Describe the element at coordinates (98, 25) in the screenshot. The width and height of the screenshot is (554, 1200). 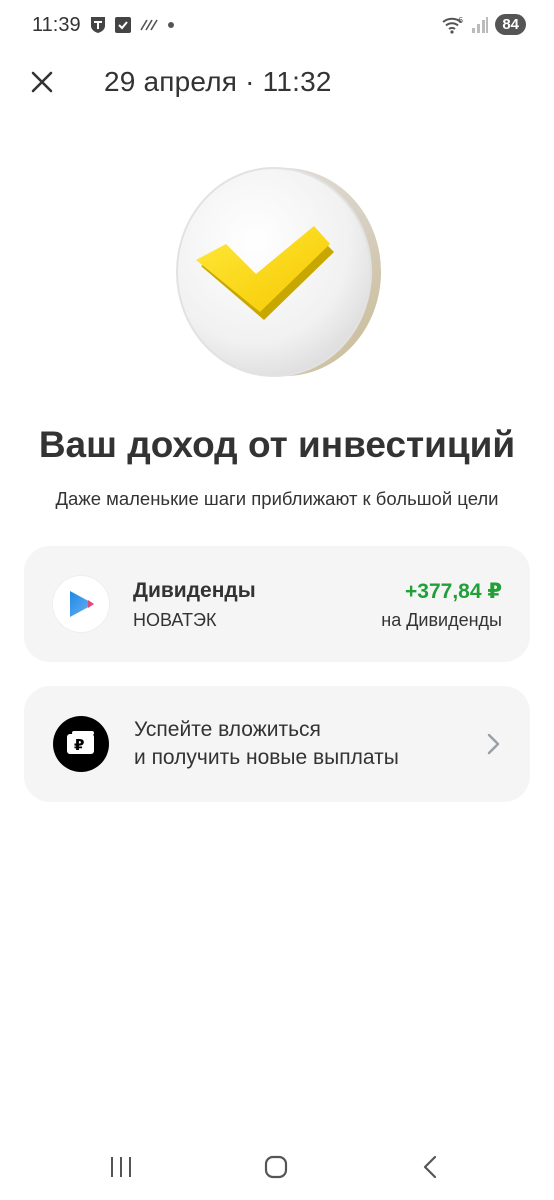
I see `tinkoff-t-icon` at that location.